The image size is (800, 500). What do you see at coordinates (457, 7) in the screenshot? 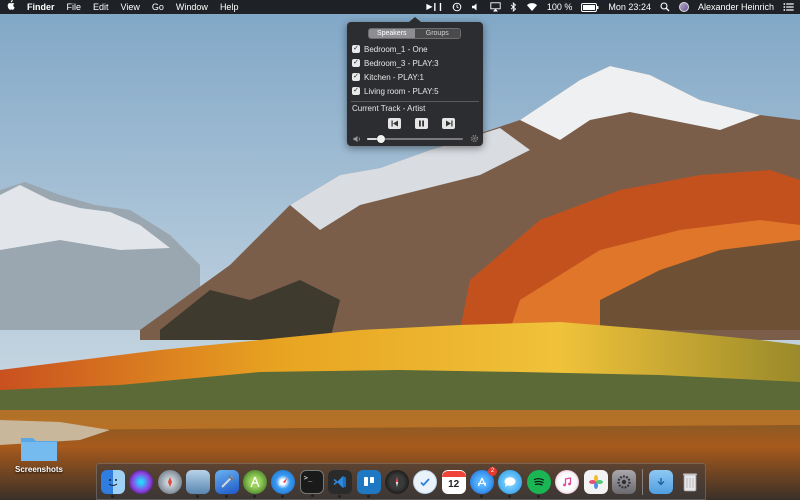
I see `time-machine-icon` at bounding box center [457, 7].